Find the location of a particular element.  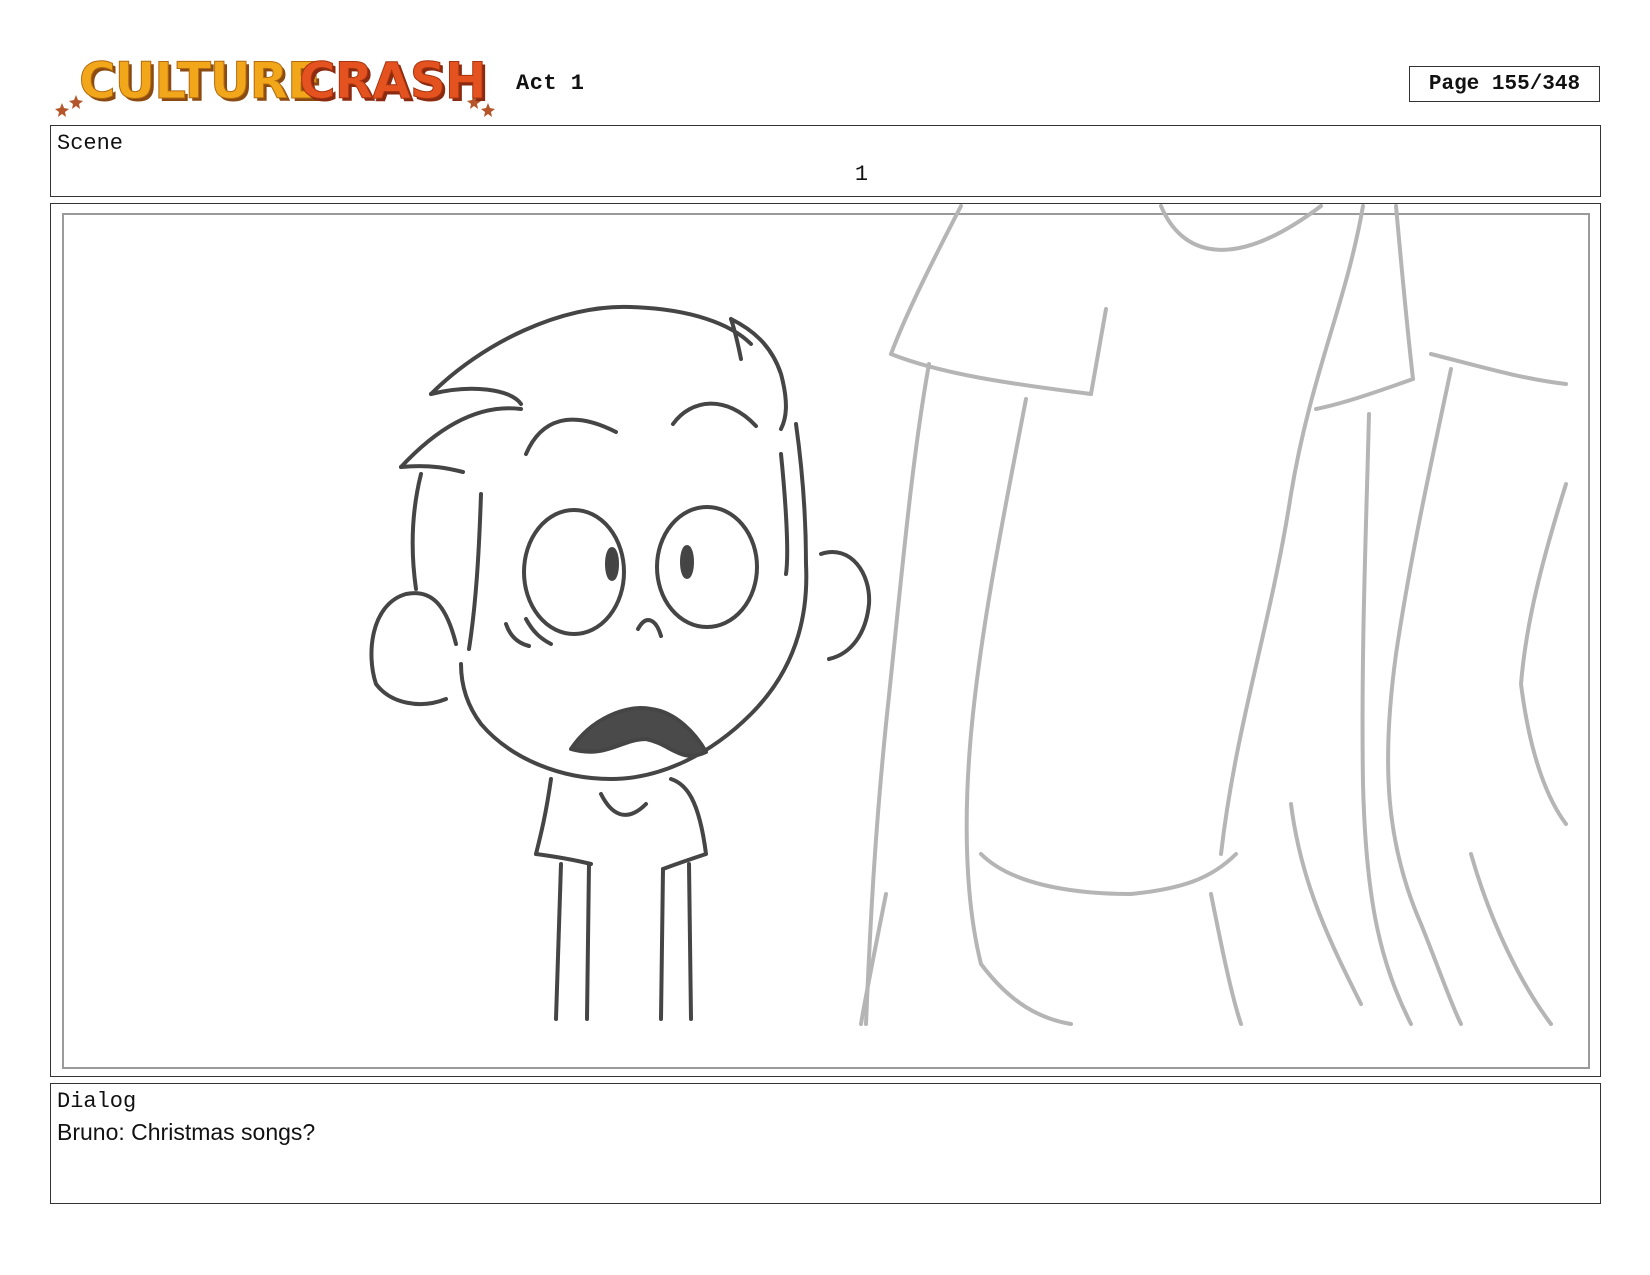

dialog-text: Bruno: Christmas songs? is located at coordinates (186, 1132).